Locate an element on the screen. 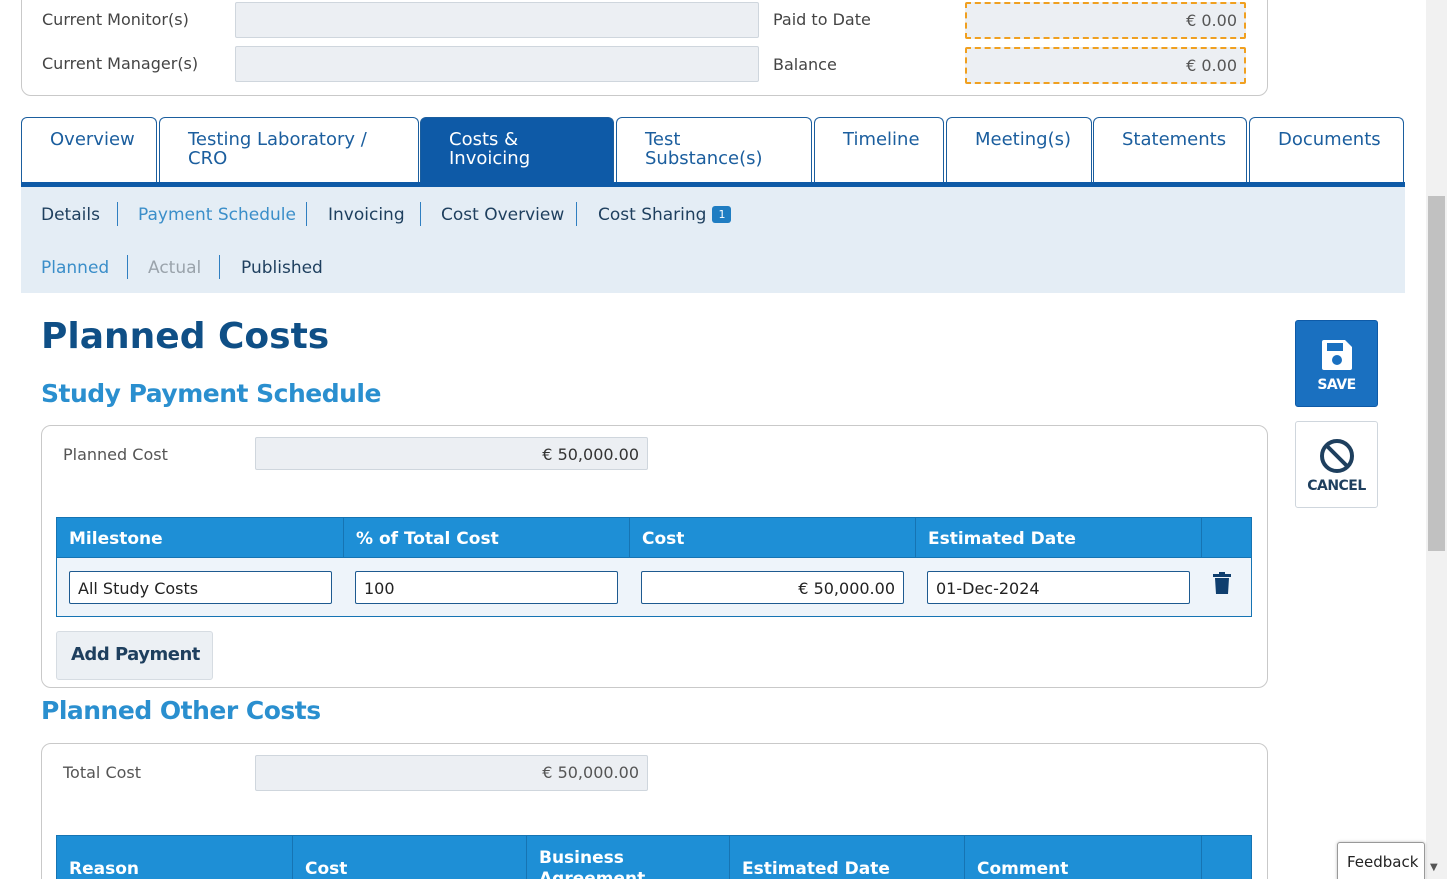 This screenshot has height=879, width=1447. subnav-planned: Planned is located at coordinates (75, 268).